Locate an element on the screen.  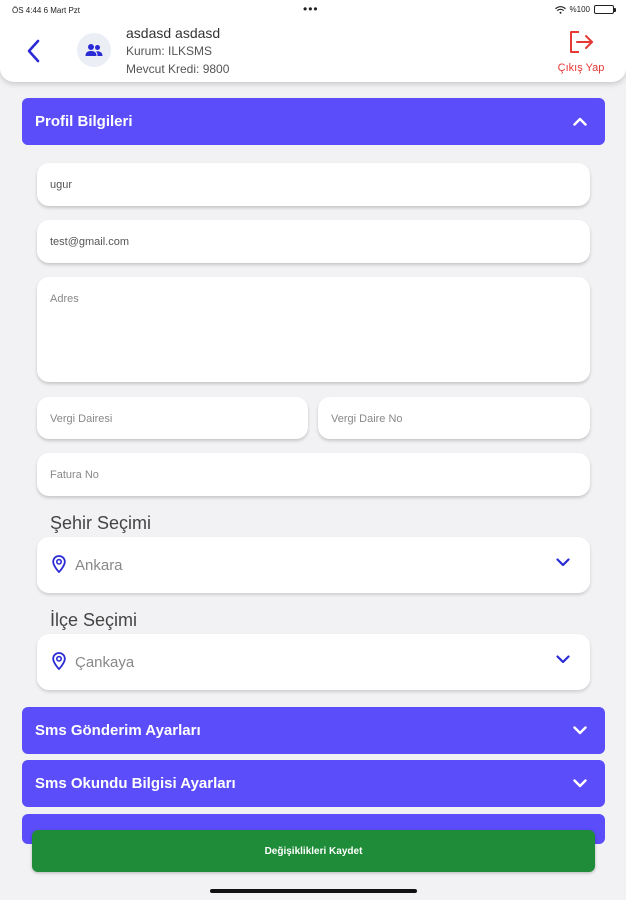
sms-read-section-title: Sms Okundu Bilgisi Ayarları is located at coordinates (135, 783).